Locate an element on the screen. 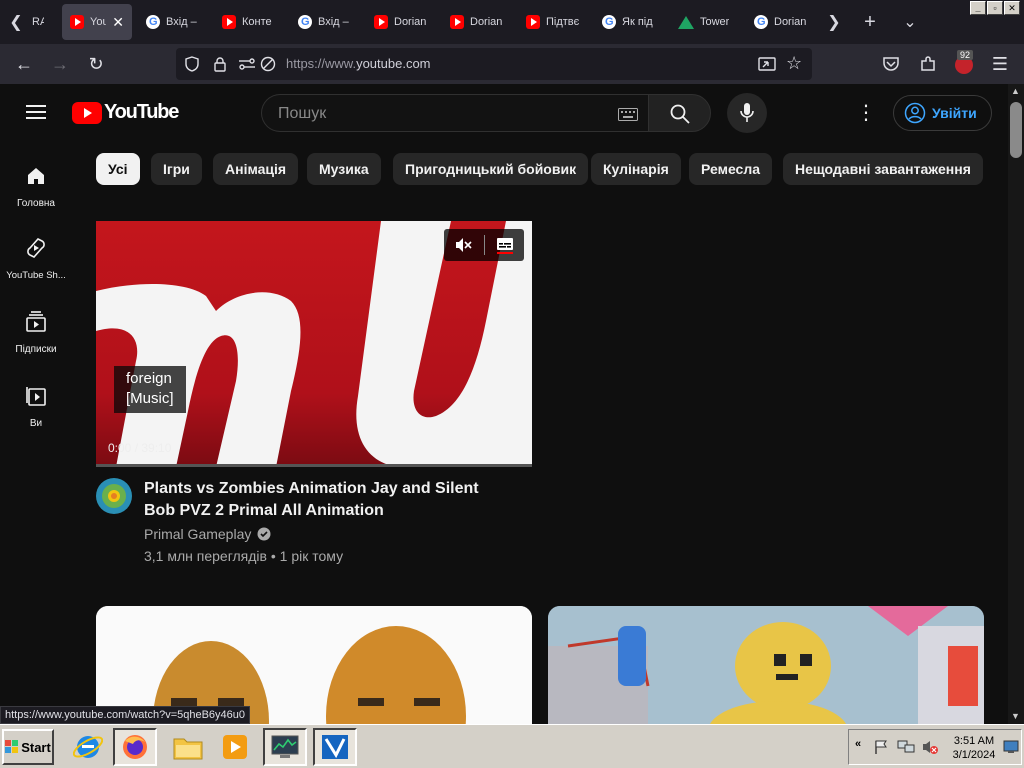  tab-9: Tower is located at coordinates (706, 22).